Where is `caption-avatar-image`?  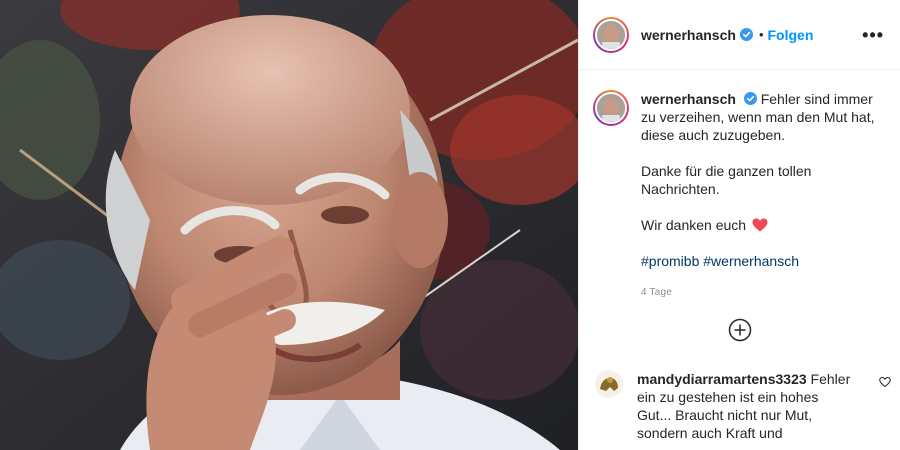
caption-avatar-image is located at coordinates (611, 108).